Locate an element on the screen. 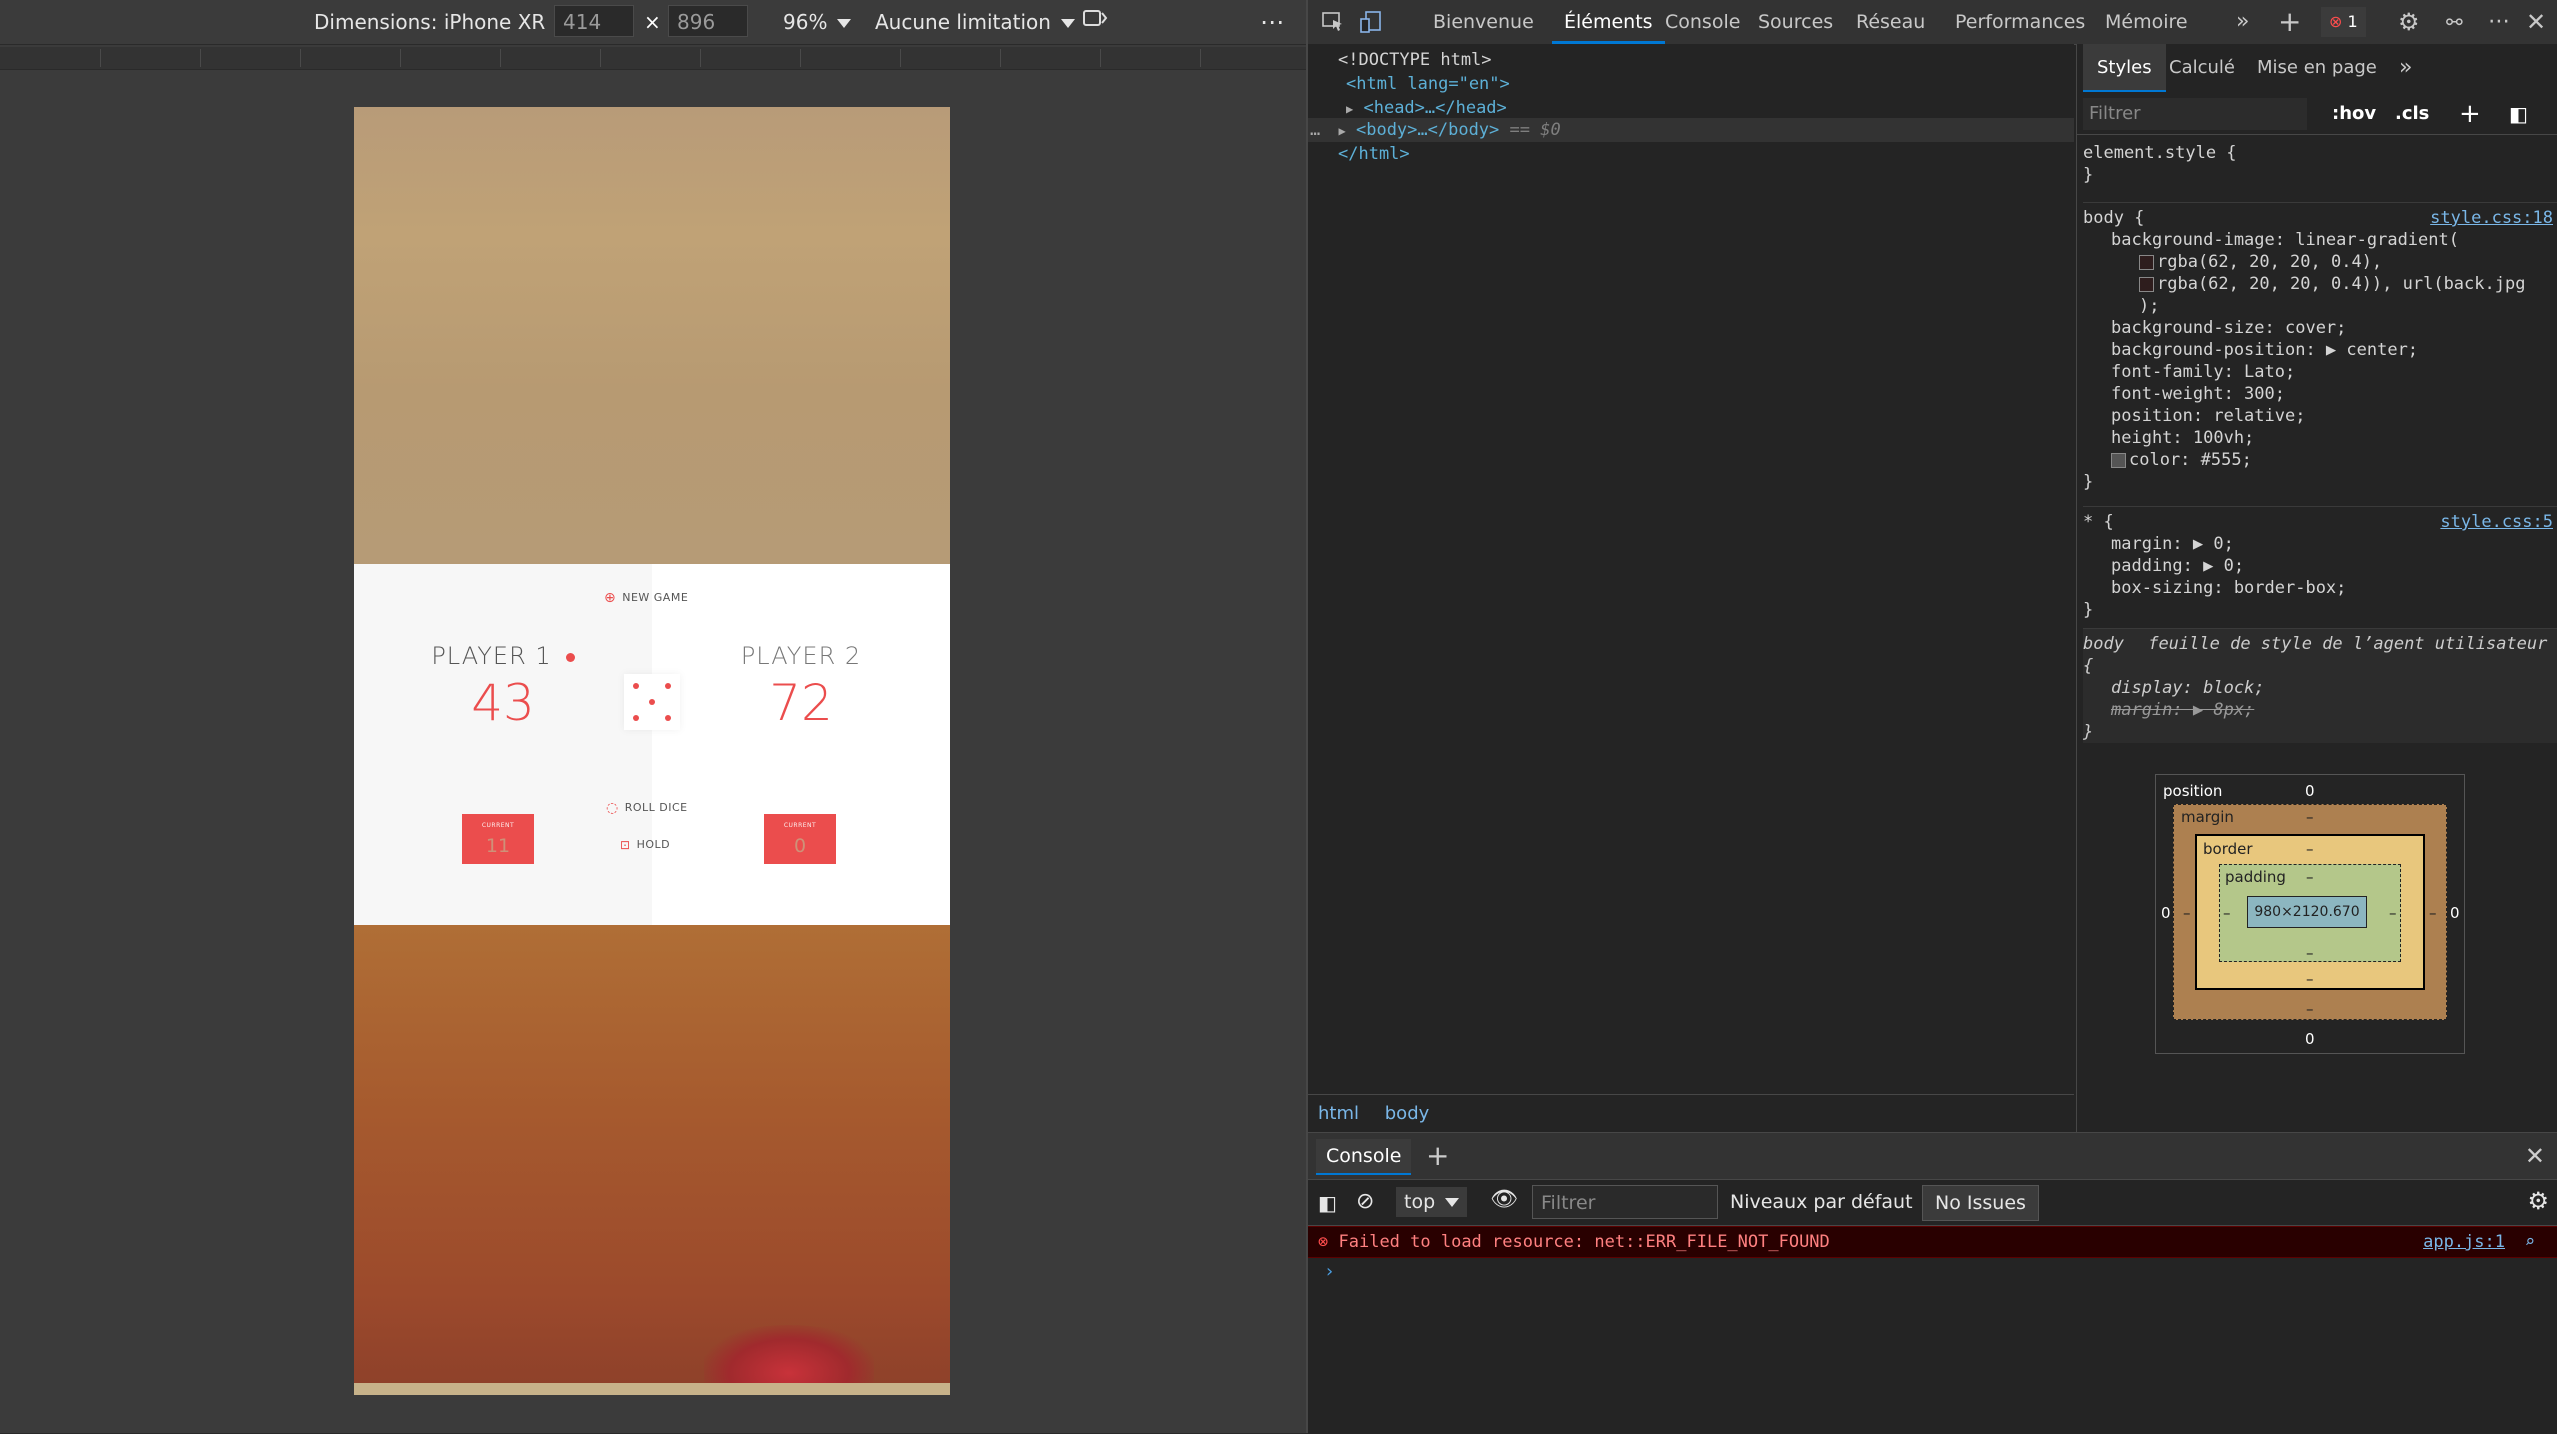  current-label: CURRENT is located at coordinates (800, 825).